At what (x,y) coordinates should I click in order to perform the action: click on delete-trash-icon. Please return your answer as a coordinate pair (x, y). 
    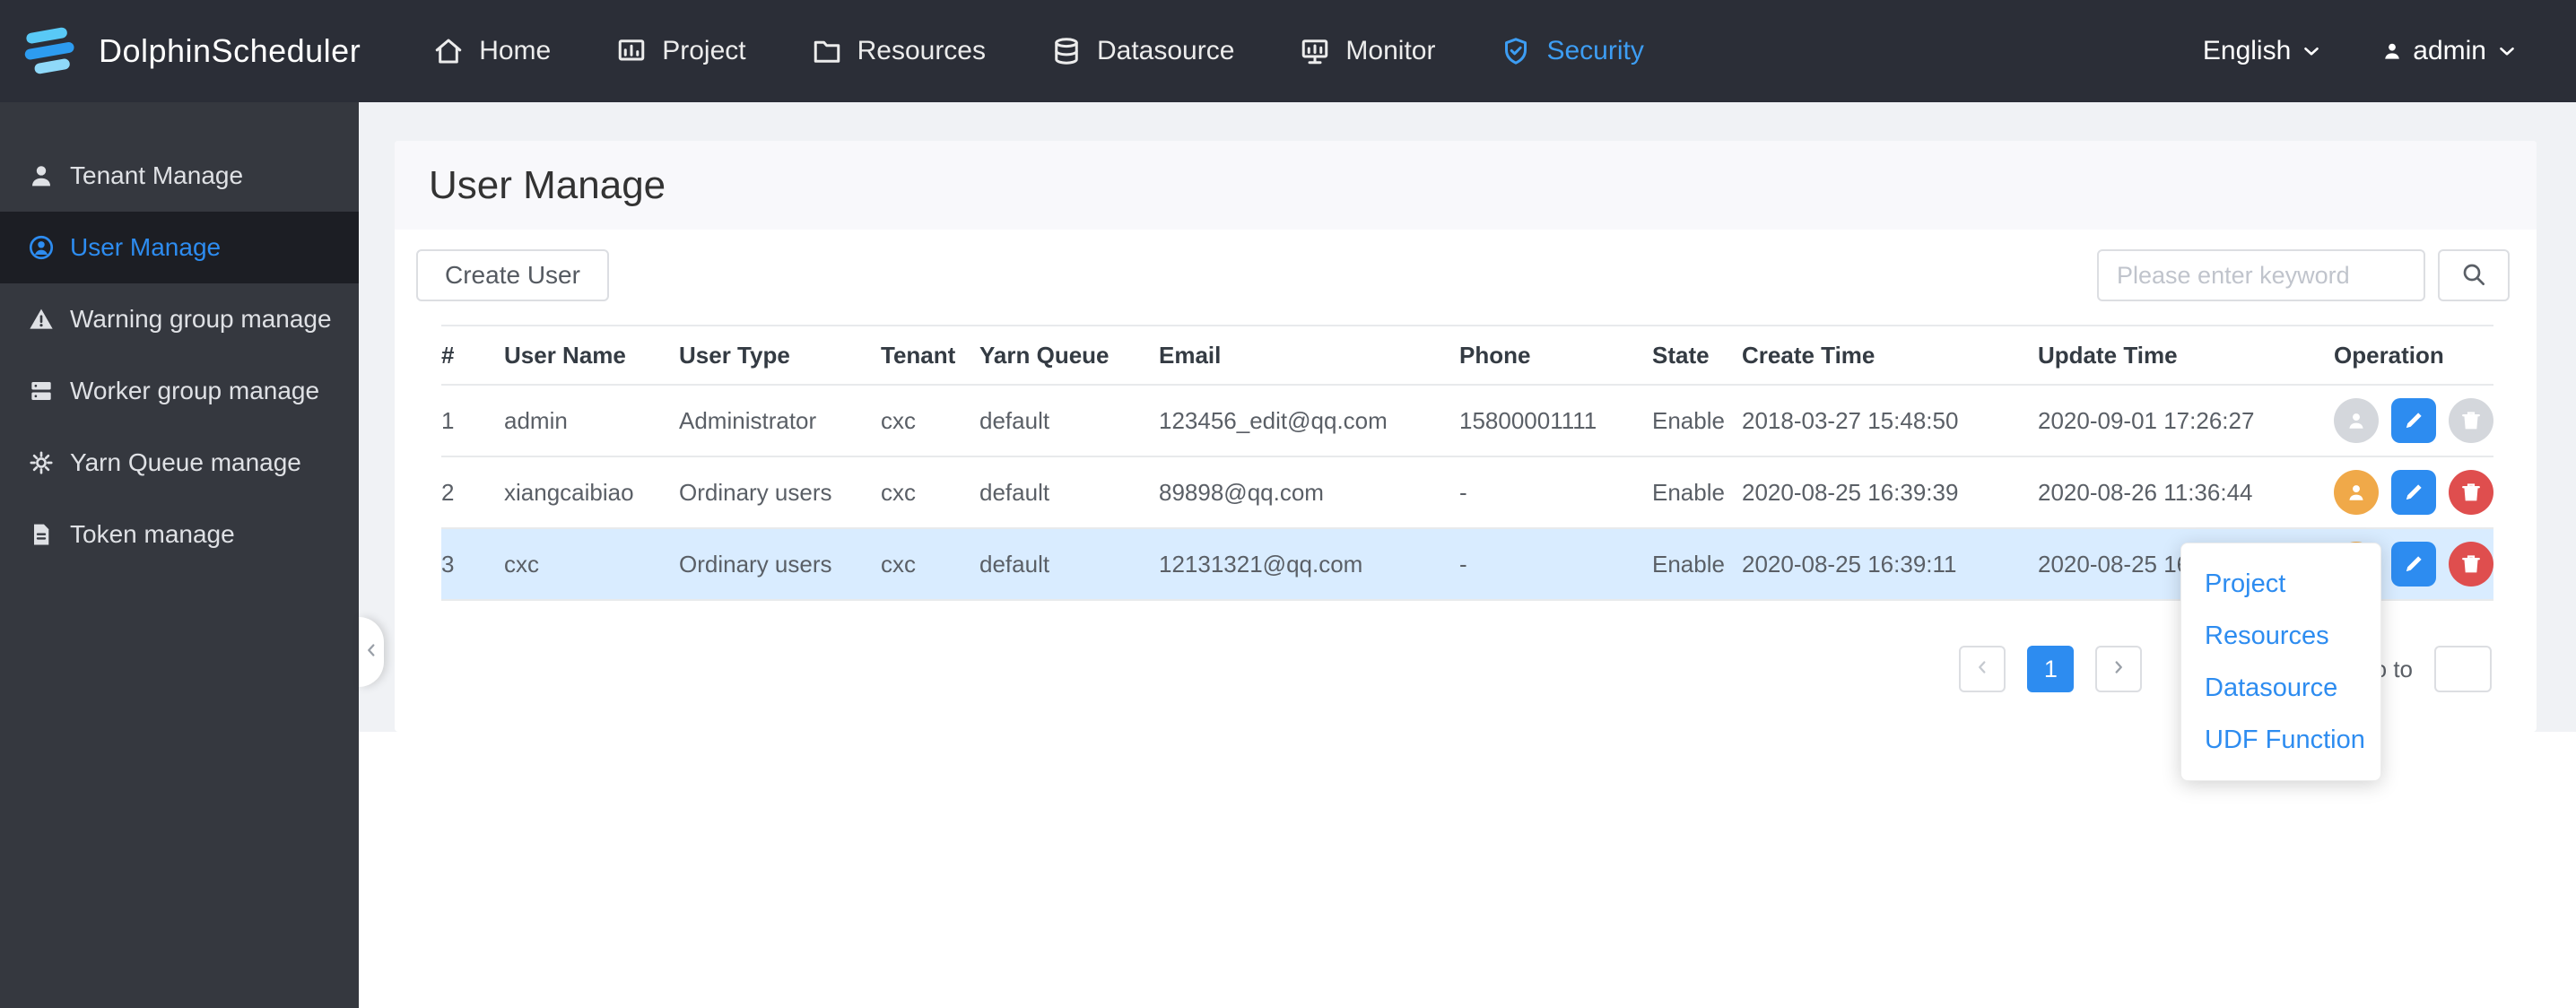
    Looking at the image, I should click on (2471, 564).